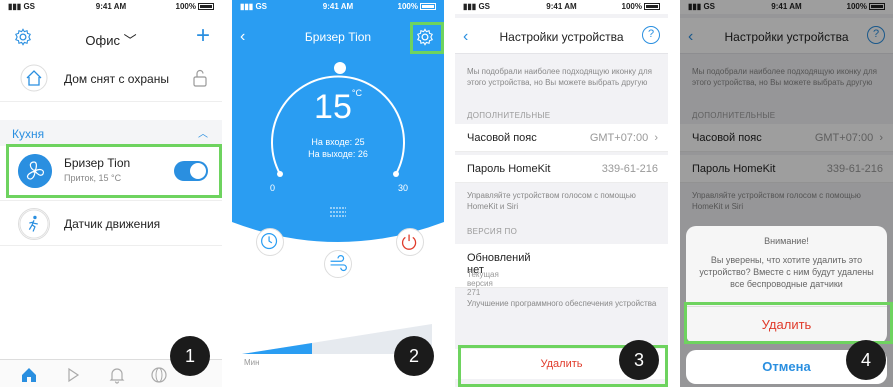  What do you see at coordinates (338, 107) in the screenshot?
I see `temperature-readout: 15°C` at bounding box center [338, 107].